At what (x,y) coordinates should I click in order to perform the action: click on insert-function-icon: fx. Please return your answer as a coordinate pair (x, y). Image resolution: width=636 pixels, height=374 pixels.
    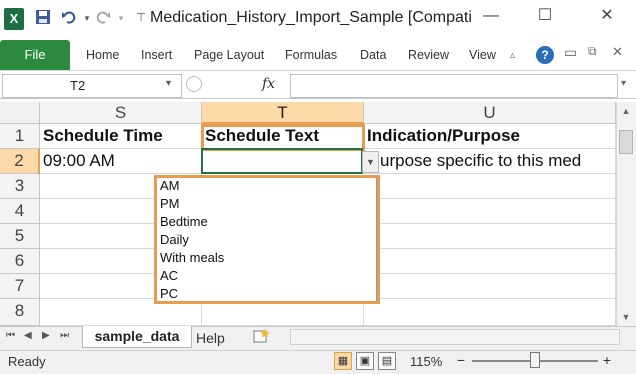
    Looking at the image, I should click on (268, 84).